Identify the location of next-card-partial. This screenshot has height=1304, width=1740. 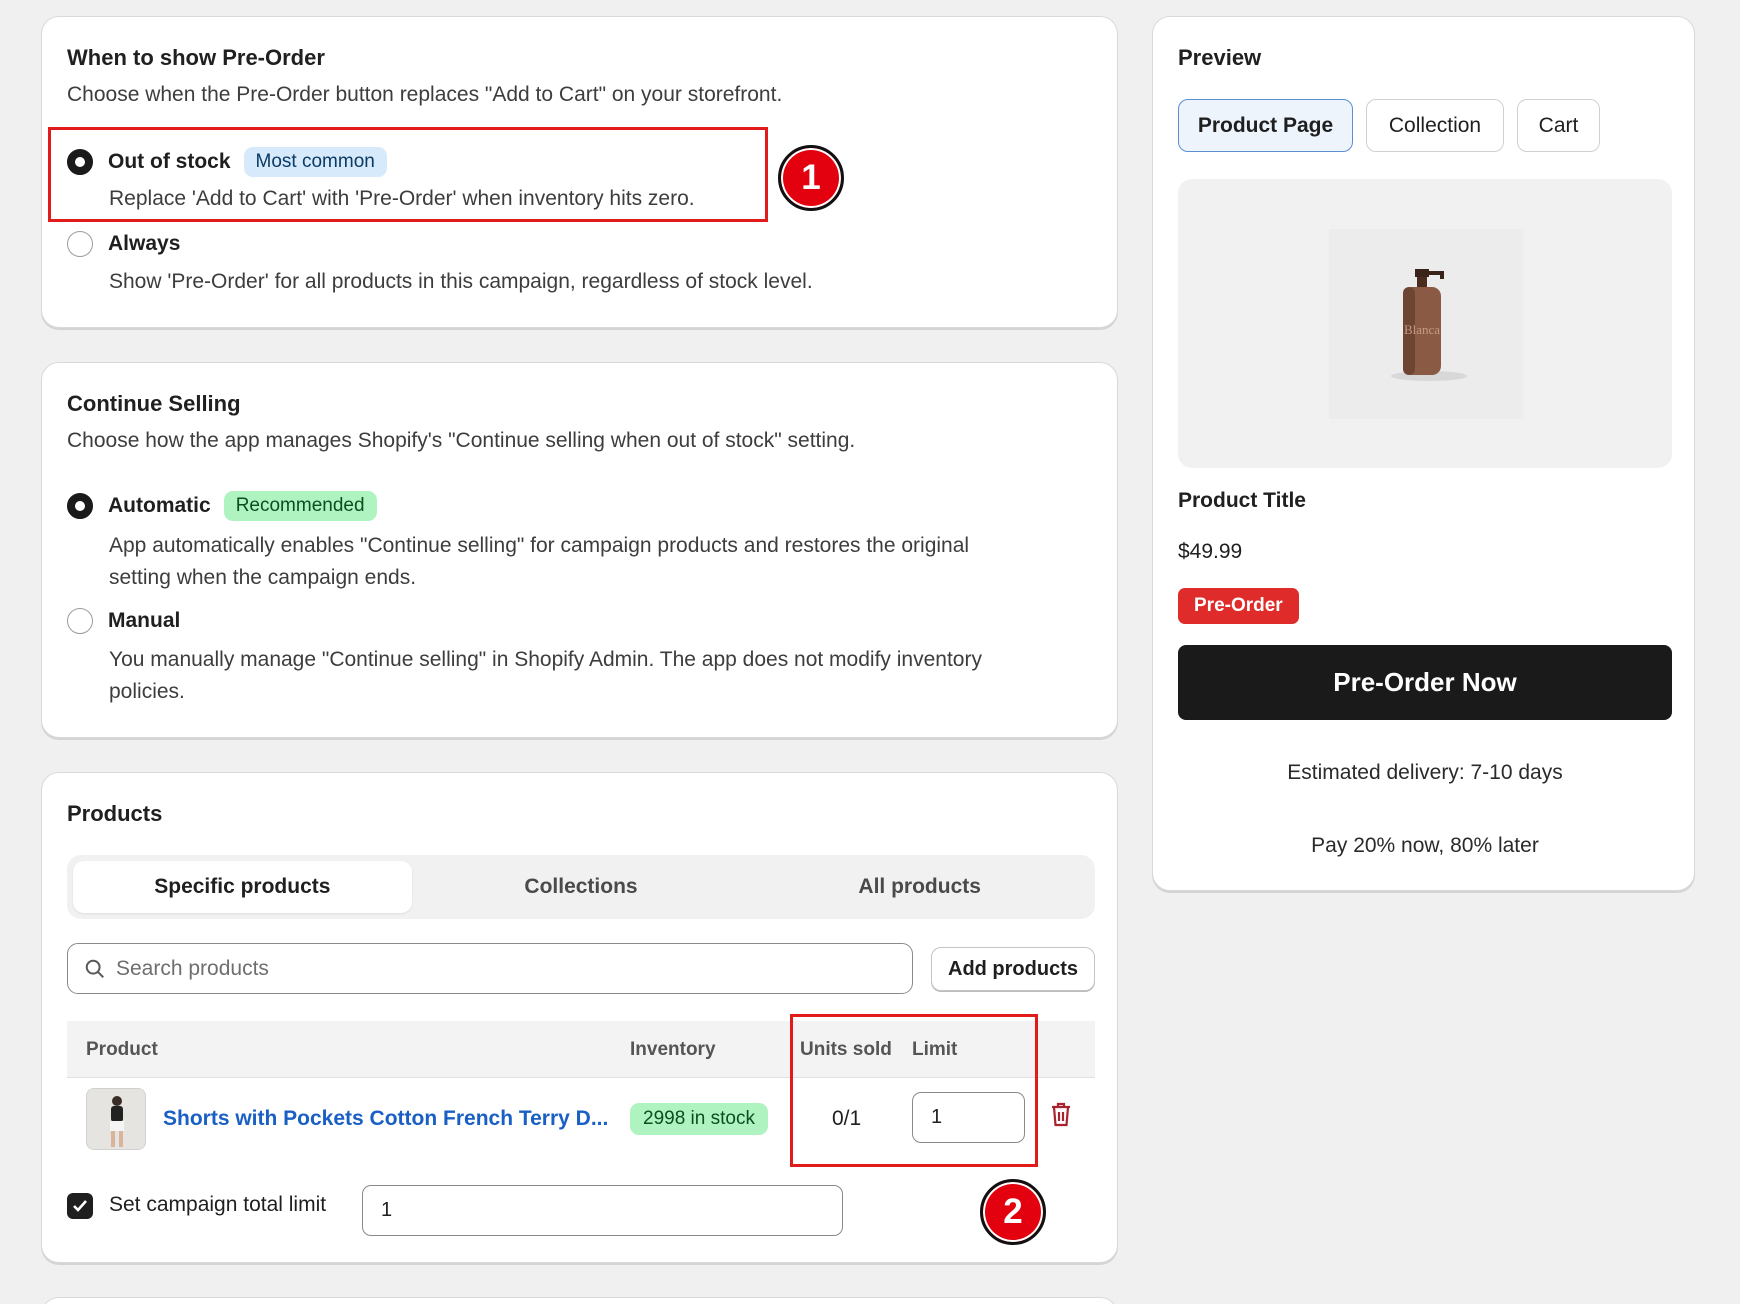
(579, 1300).